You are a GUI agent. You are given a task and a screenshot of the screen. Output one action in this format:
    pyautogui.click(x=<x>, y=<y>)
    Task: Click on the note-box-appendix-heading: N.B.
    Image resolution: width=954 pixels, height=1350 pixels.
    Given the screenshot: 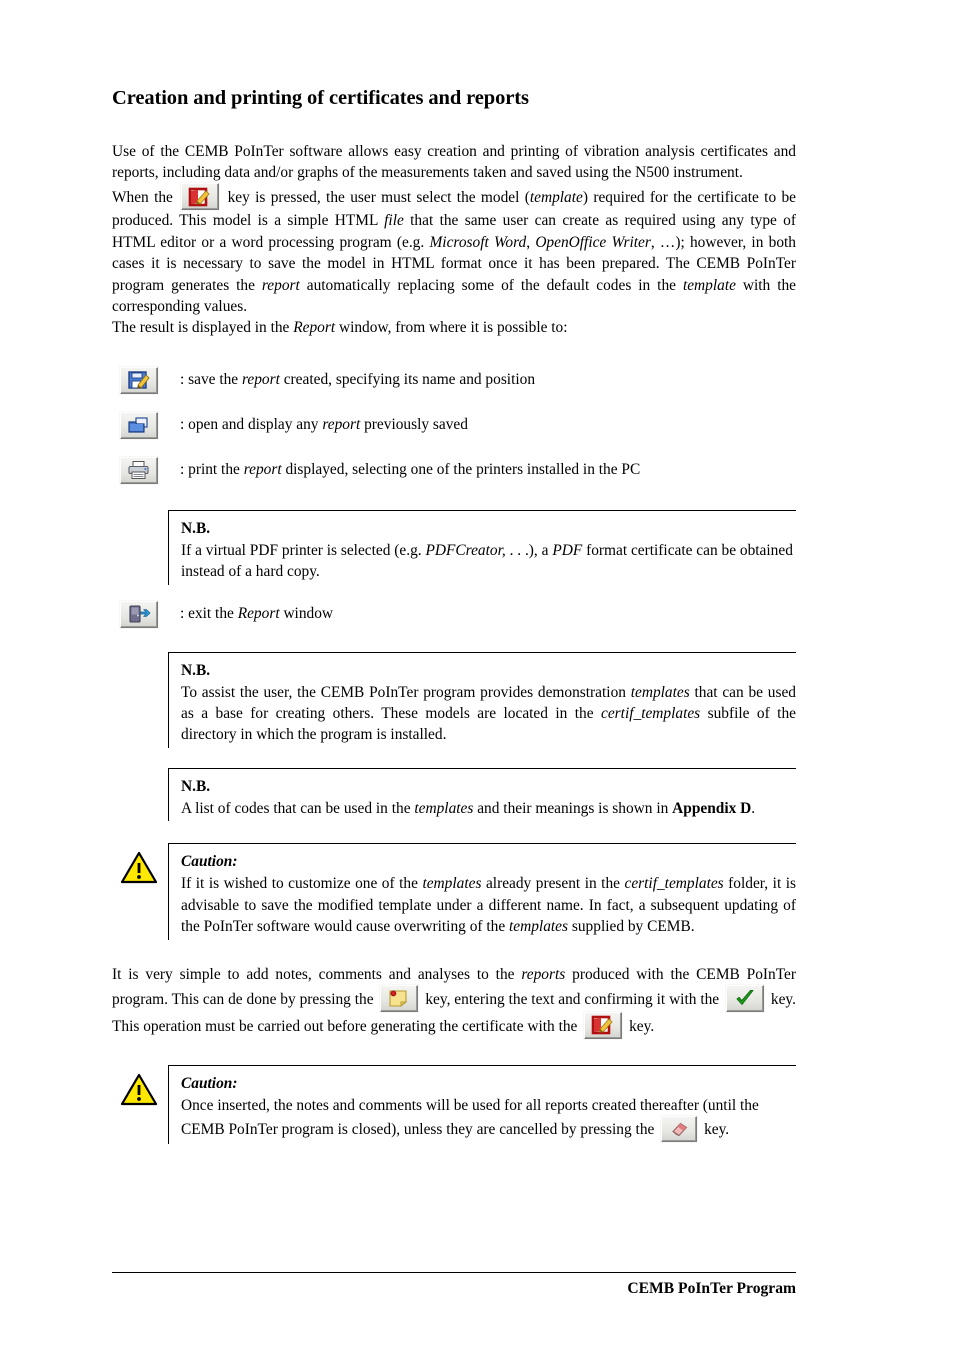 What is the action you would take?
    pyautogui.click(x=196, y=786)
    